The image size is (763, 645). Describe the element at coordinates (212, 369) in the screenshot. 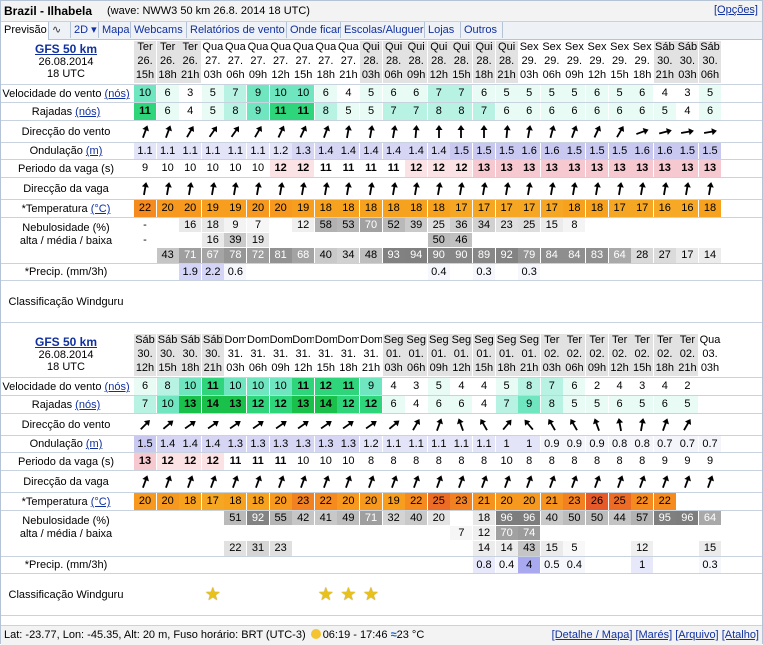

I see `header-hours: 21h` at that location.